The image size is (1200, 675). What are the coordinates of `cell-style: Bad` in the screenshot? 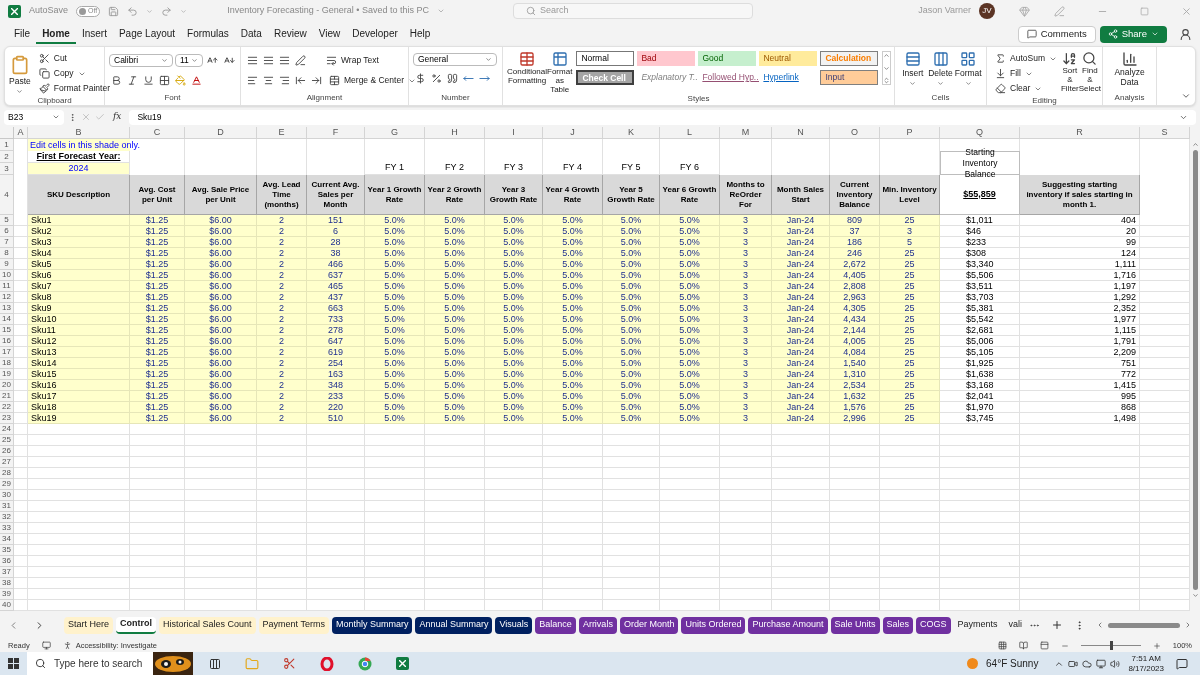 It's located at (666, 58).